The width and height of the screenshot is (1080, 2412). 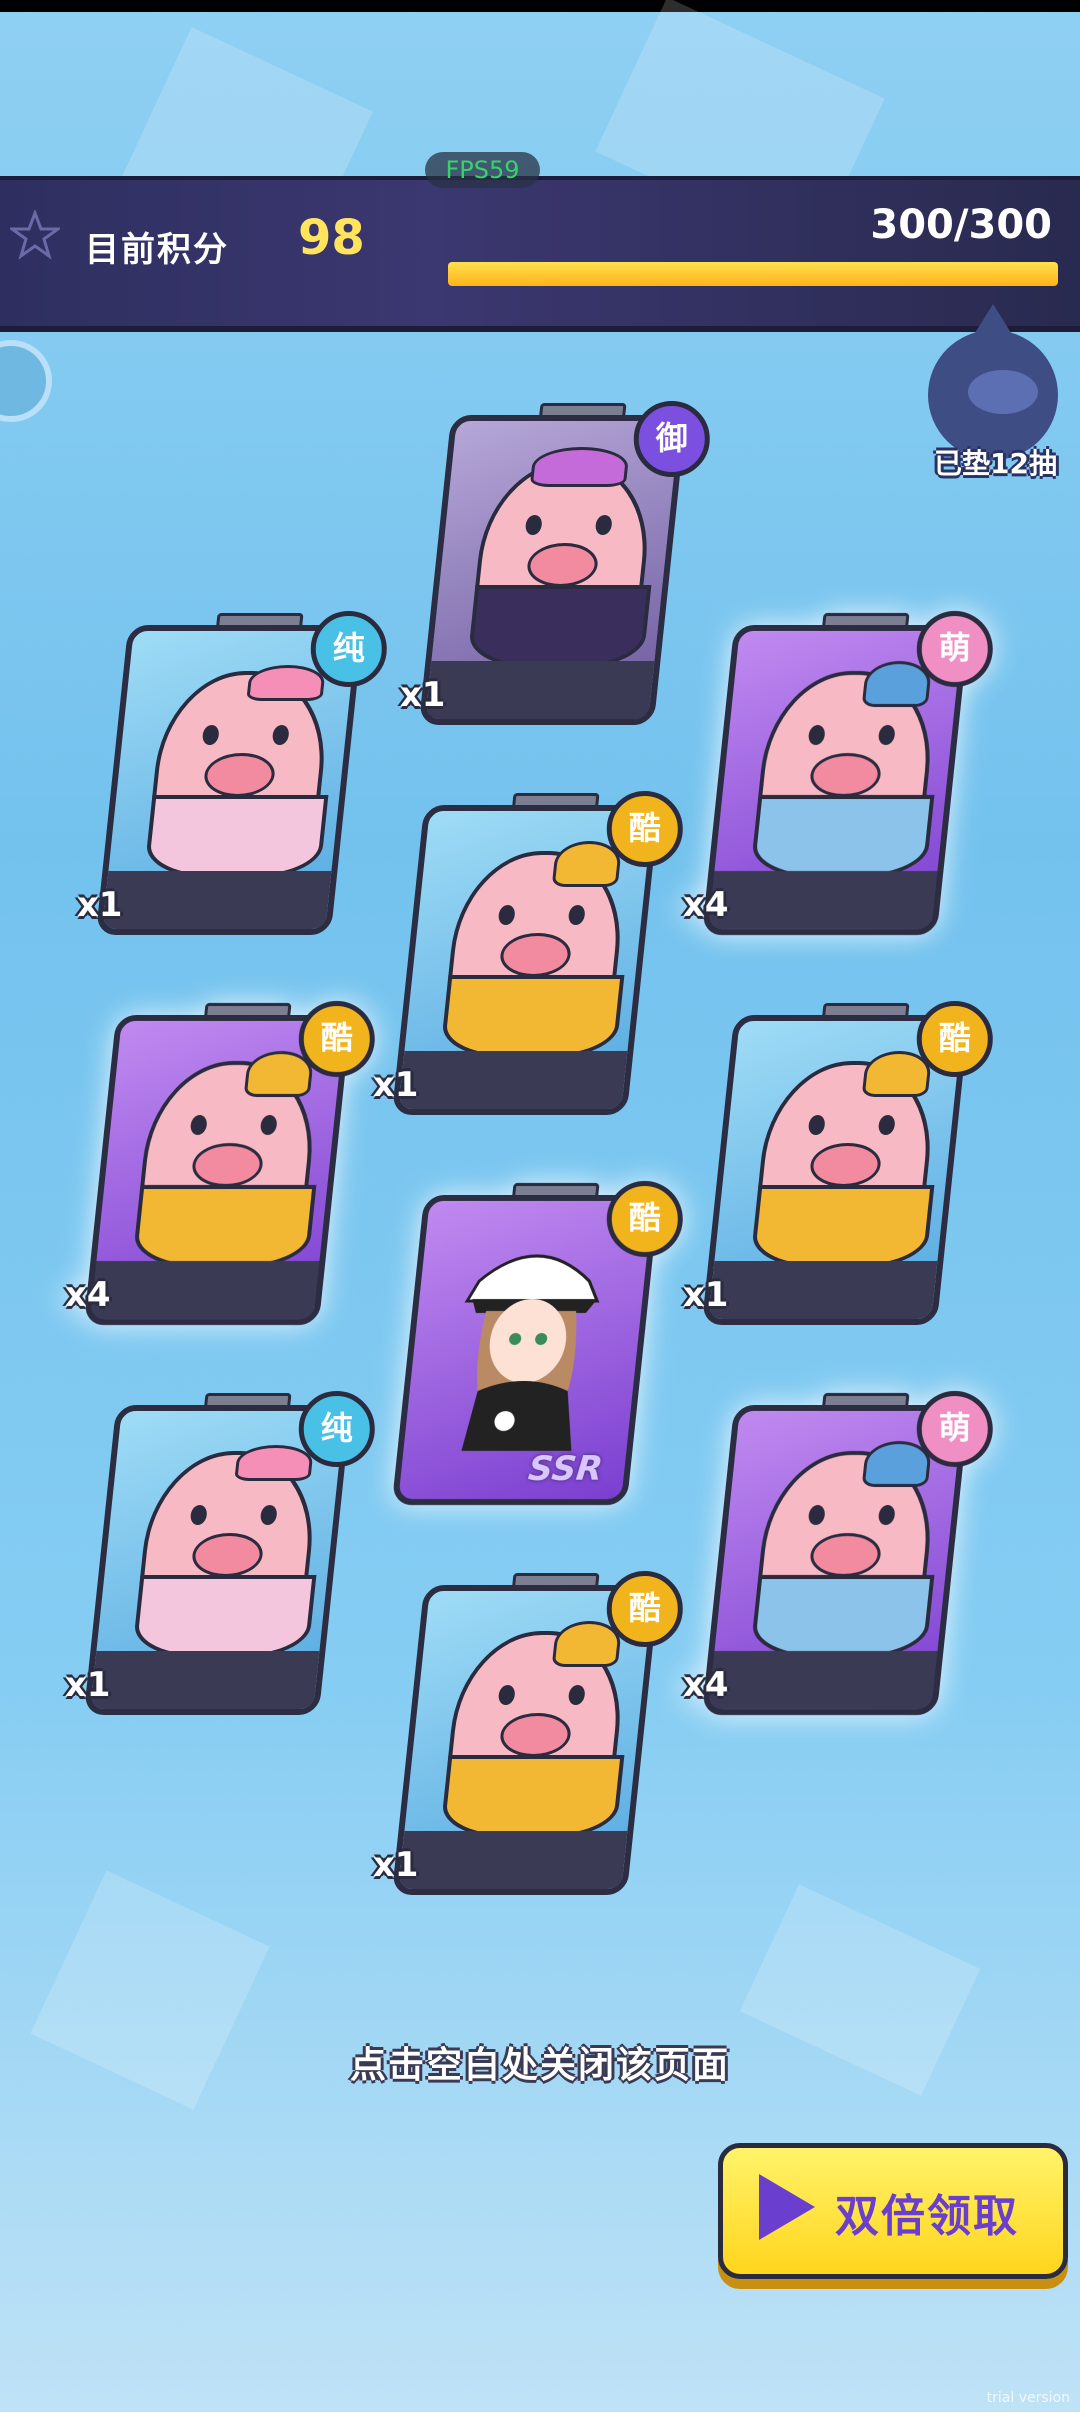 I want to click on pity-label: 已垫12抽, so click(x=995, y=463).